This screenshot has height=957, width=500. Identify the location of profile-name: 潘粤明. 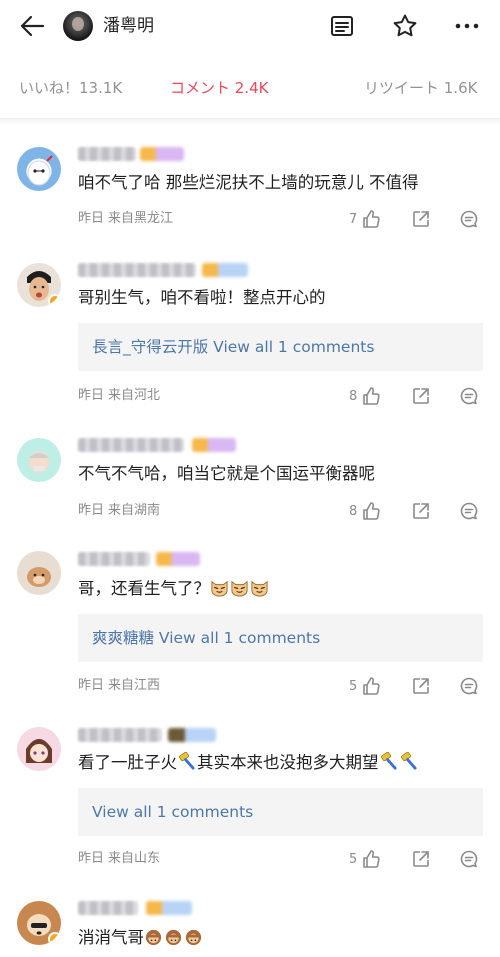
(128, 26).